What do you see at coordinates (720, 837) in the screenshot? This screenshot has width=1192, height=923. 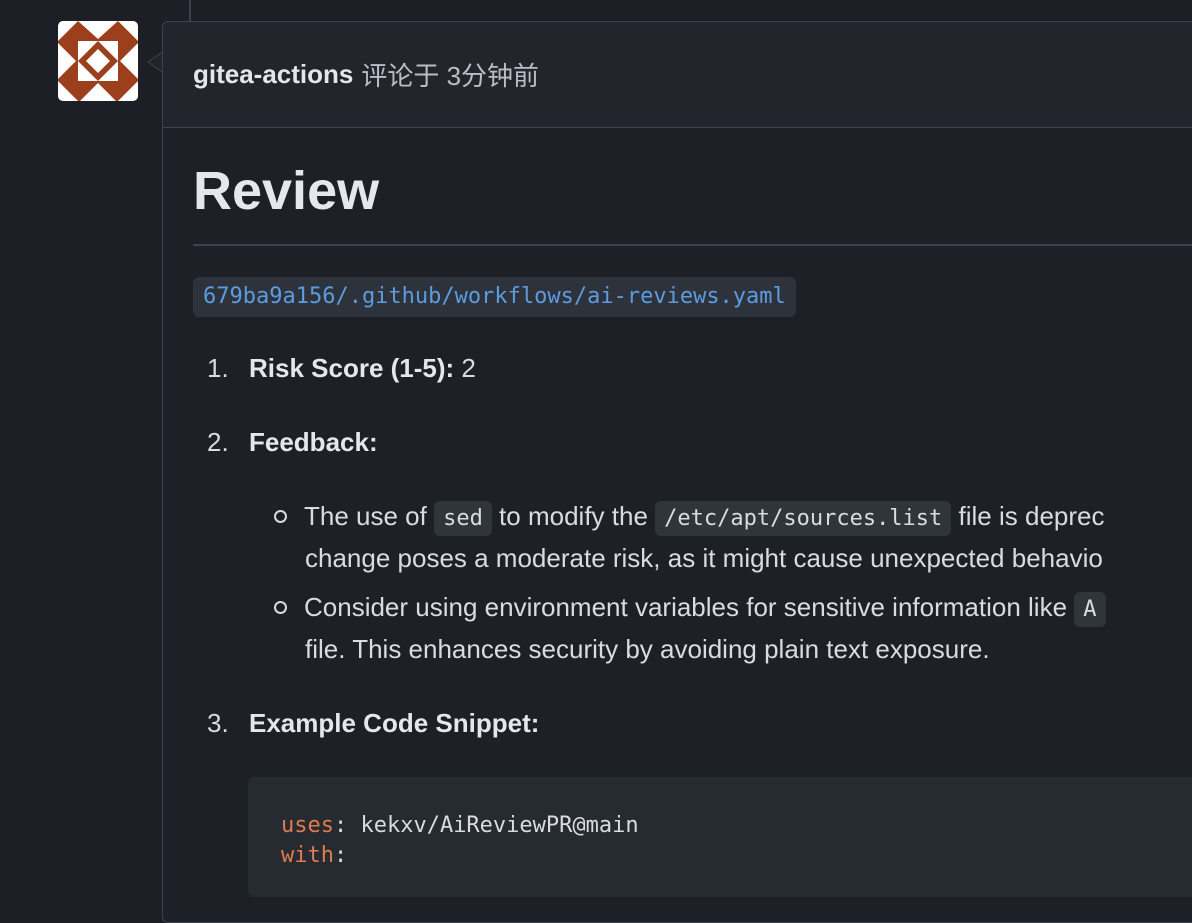 I see `code-snippet-block: uses: kekxv/AiReviewPR@main with:` at bounding box center [720, 837].